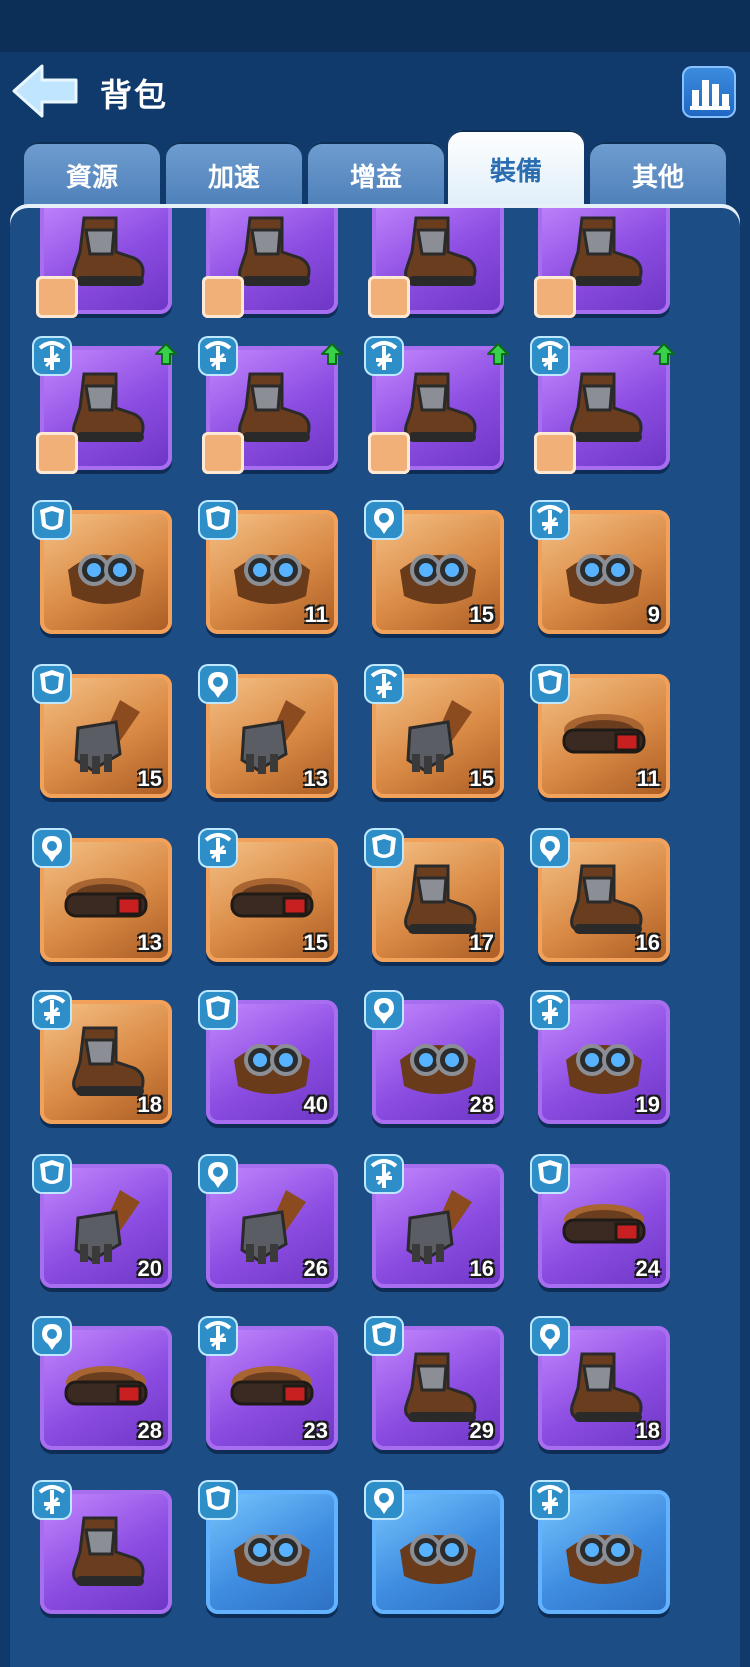 Image resolution: width=750 pixels, height=1667 pixels. What do you see at coordinates (600, 1057) in the screenshot?
I see `inventory-item-tile: 19` at bounding box center [600, 1057].